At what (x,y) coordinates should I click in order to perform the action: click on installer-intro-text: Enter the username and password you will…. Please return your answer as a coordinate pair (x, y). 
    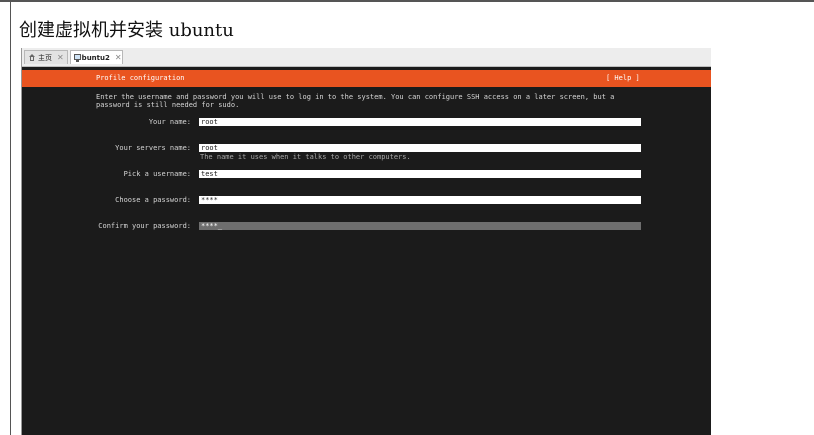
    Looking at the image, I should click on (355, 101).